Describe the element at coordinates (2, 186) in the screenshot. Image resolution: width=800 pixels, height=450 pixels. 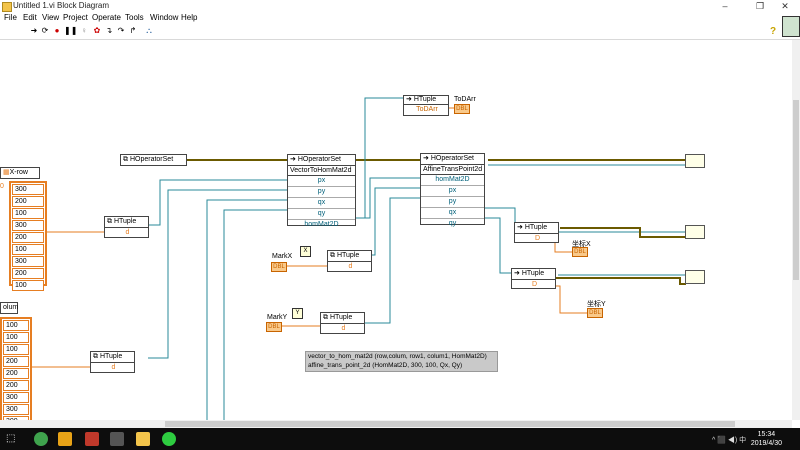
I see `array-index: 0` at that location.